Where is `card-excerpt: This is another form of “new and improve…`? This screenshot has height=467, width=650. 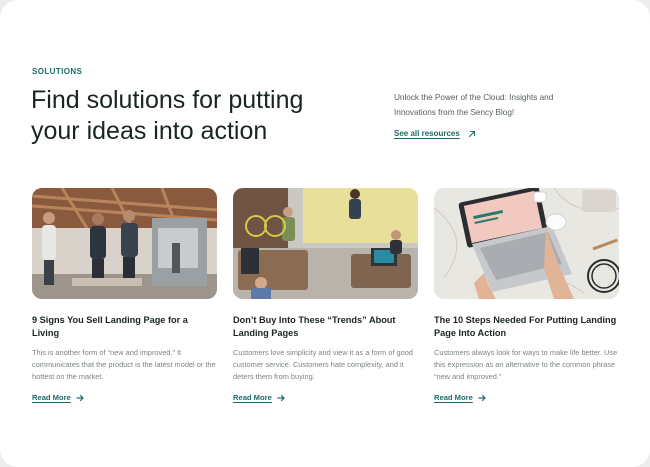
card-excerpt: This is another form of “new and improve… is located at coordinates (124, 364).